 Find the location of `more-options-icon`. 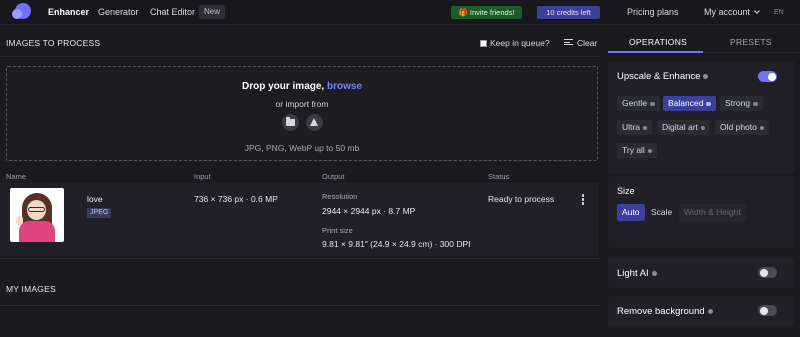

more-options-icon is located at coordinates (583, 200).